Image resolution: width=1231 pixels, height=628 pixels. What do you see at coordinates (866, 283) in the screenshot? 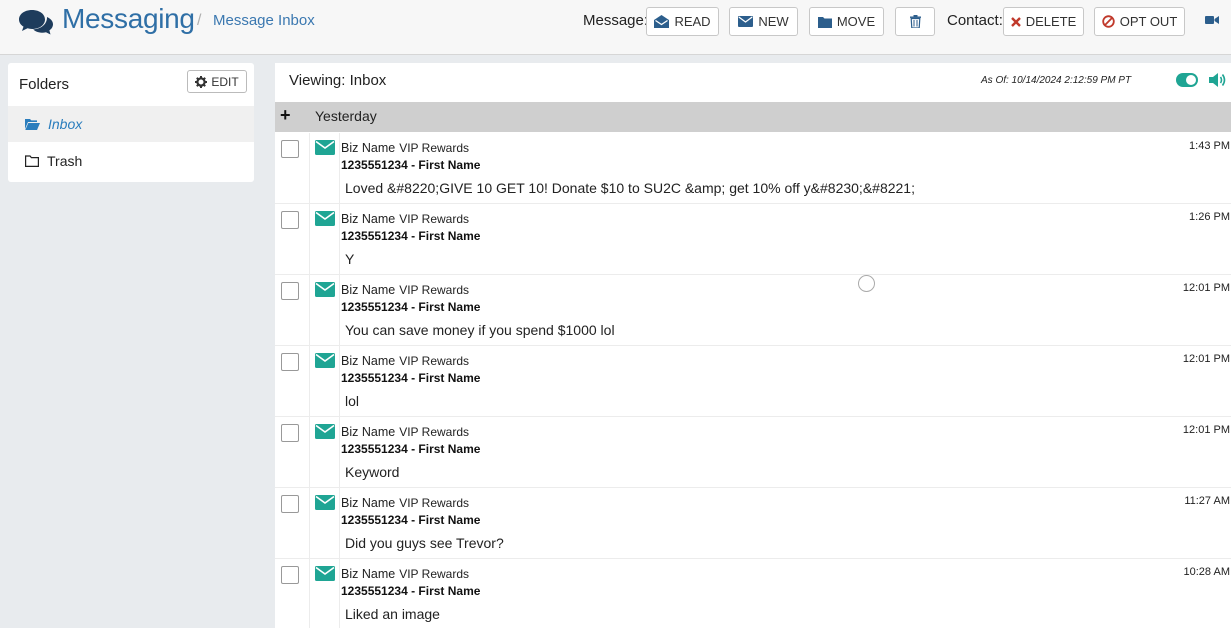
I see `loading-spinner-icon` at bounding box center [866, 283].